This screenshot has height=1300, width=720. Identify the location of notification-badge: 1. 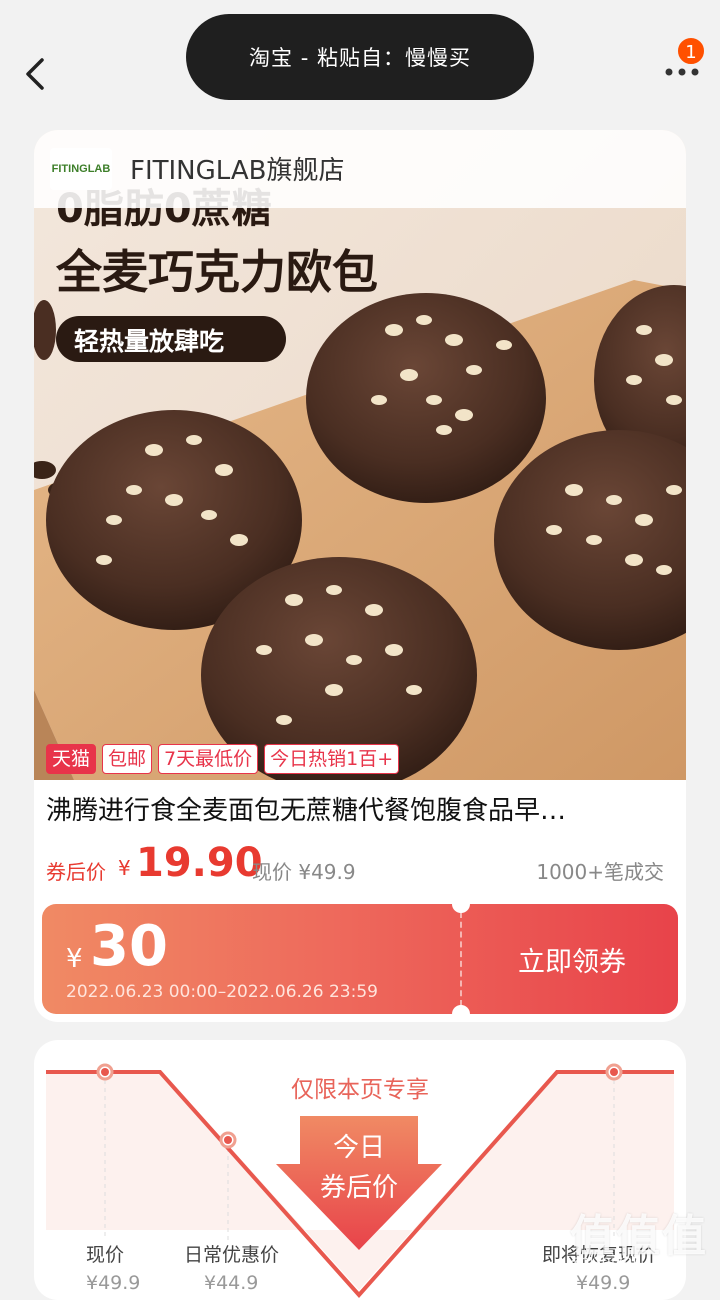
(691, 51).